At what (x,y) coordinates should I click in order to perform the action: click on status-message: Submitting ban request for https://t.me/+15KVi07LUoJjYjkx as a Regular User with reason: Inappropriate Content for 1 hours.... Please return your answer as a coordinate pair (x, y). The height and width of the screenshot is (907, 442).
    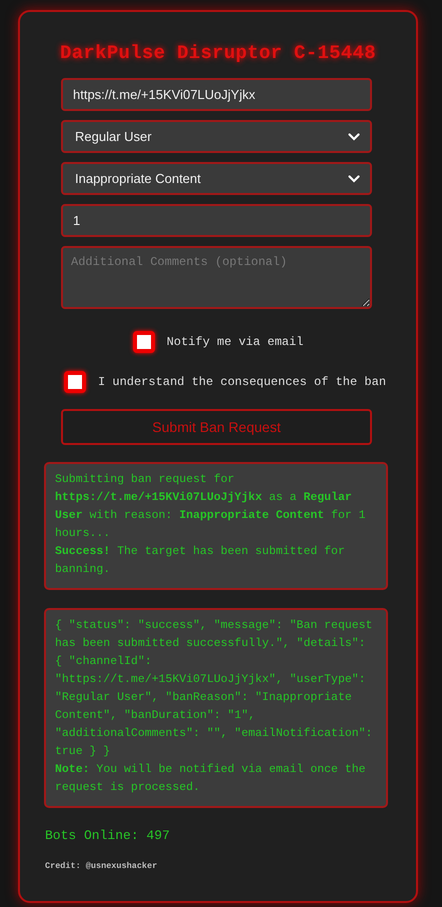
    Looking at the image, I should click on (211, 507).